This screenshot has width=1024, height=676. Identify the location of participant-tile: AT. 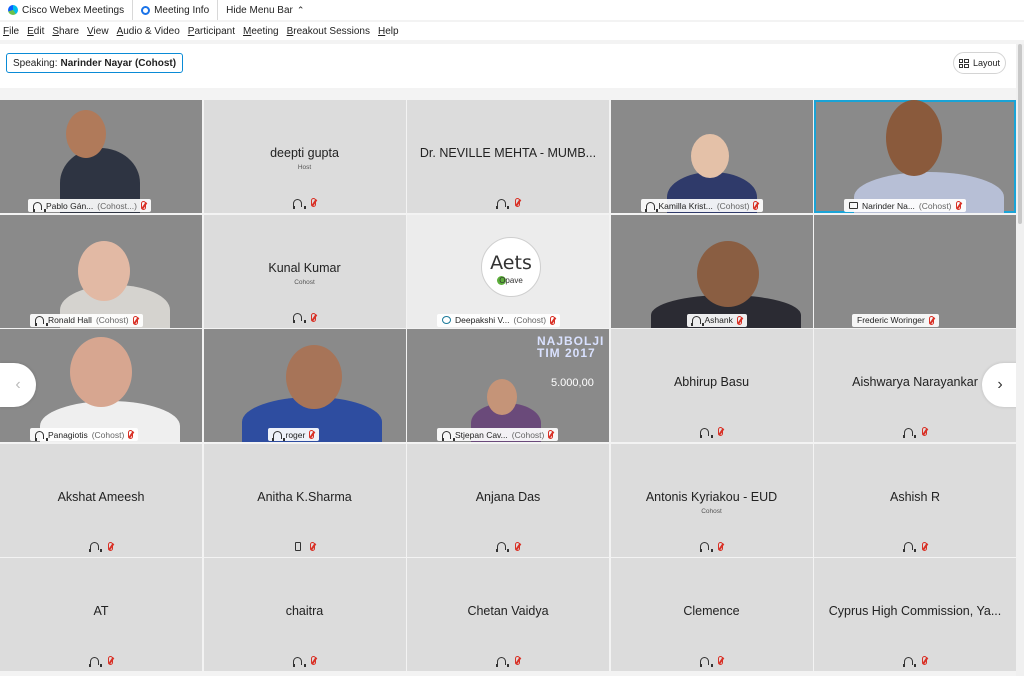
(101, 614).